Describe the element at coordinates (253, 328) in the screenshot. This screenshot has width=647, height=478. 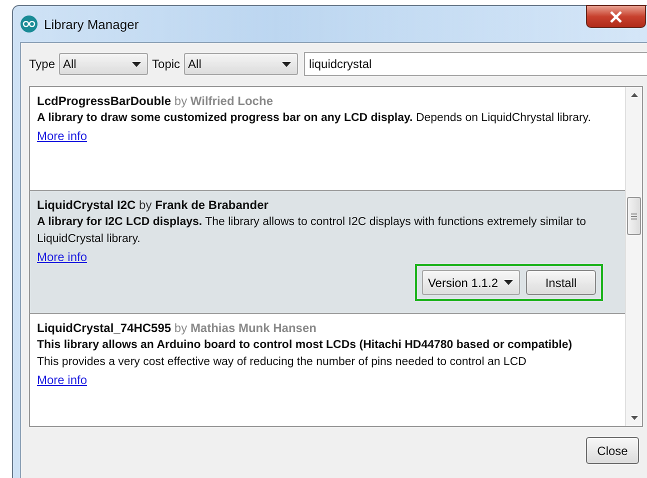
I see `author-name: Mathias Munk Hansen` at that location.